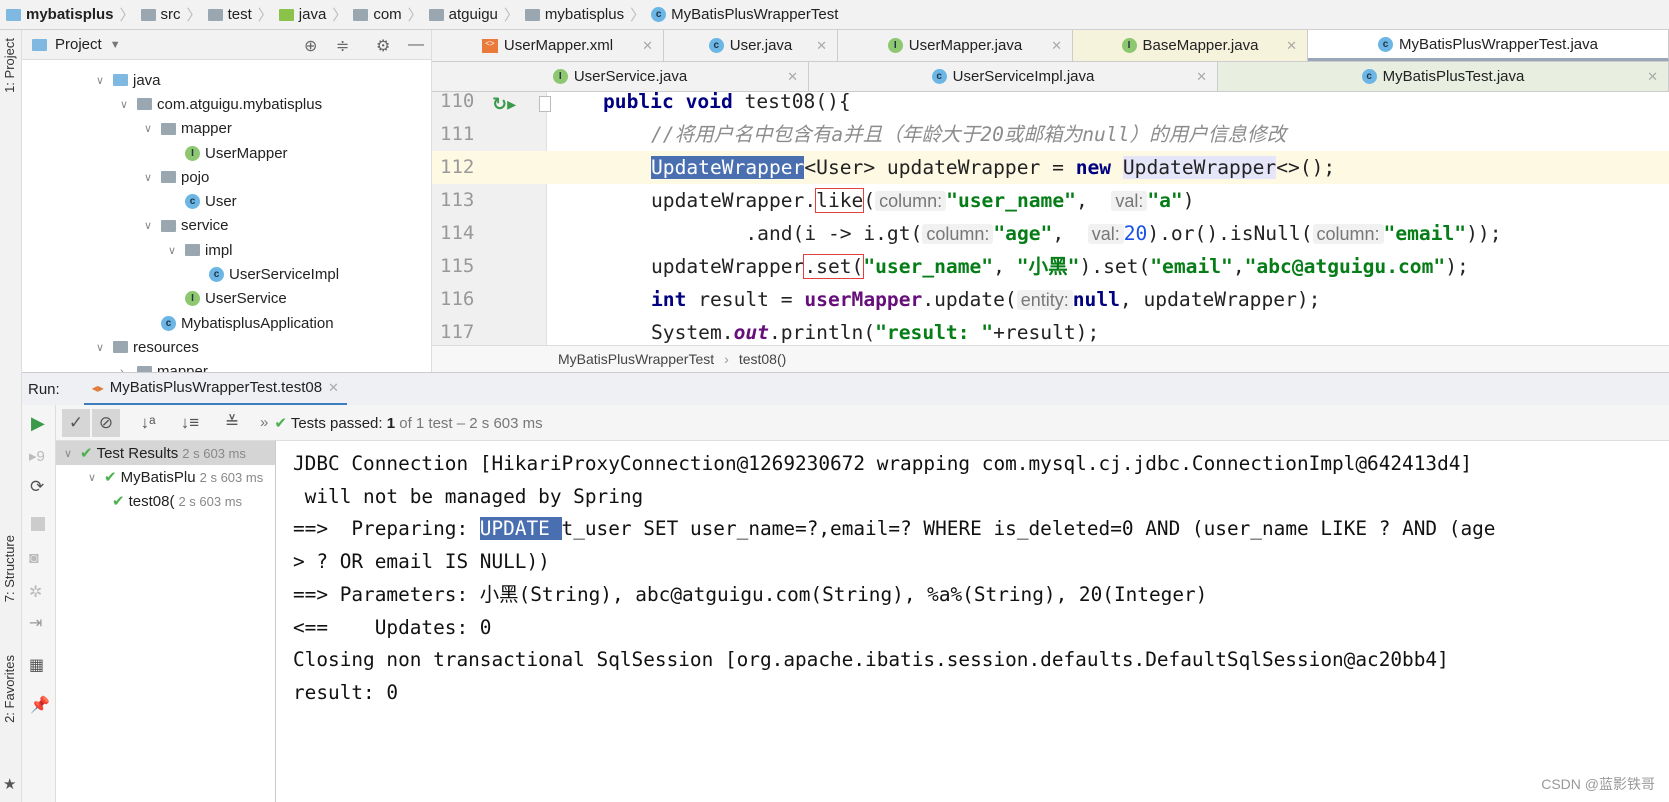 Image resolution: width=1669 pixels, height=802 pixels. What do you see at coordinates (40, 705) in the screenshot?
I see `pin-icon: 📌` at bounding box center [40, 705].